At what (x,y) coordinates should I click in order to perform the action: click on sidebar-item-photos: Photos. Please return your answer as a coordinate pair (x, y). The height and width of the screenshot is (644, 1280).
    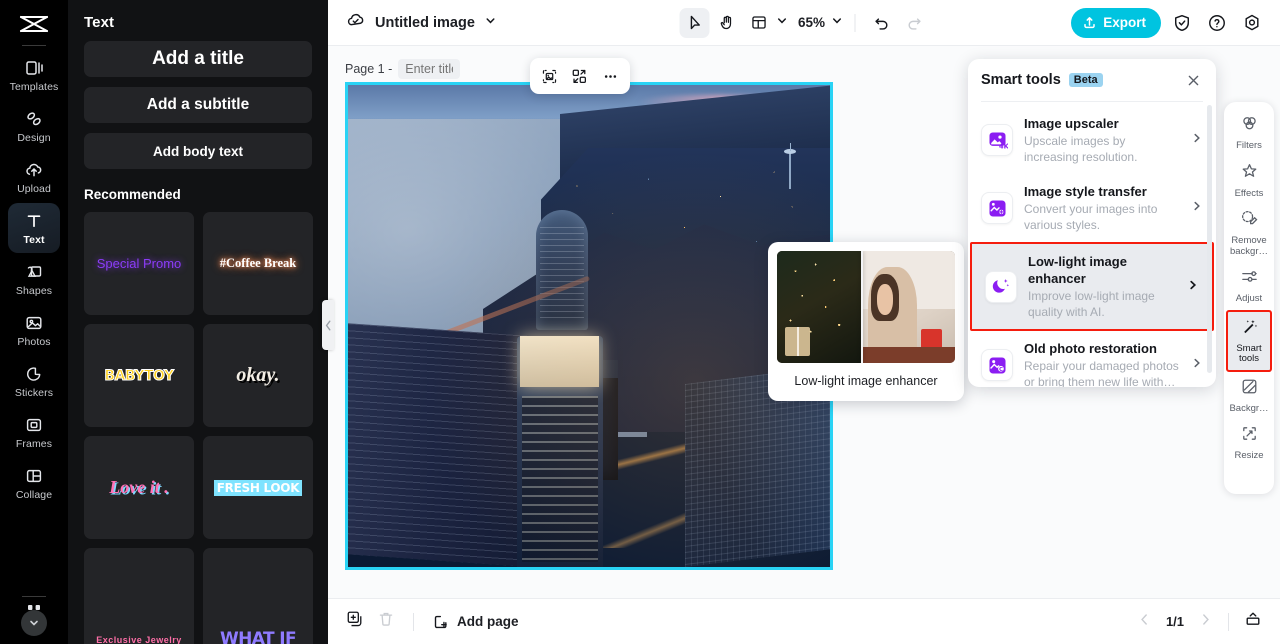
    Looking at the image, I should click on (34, 330).